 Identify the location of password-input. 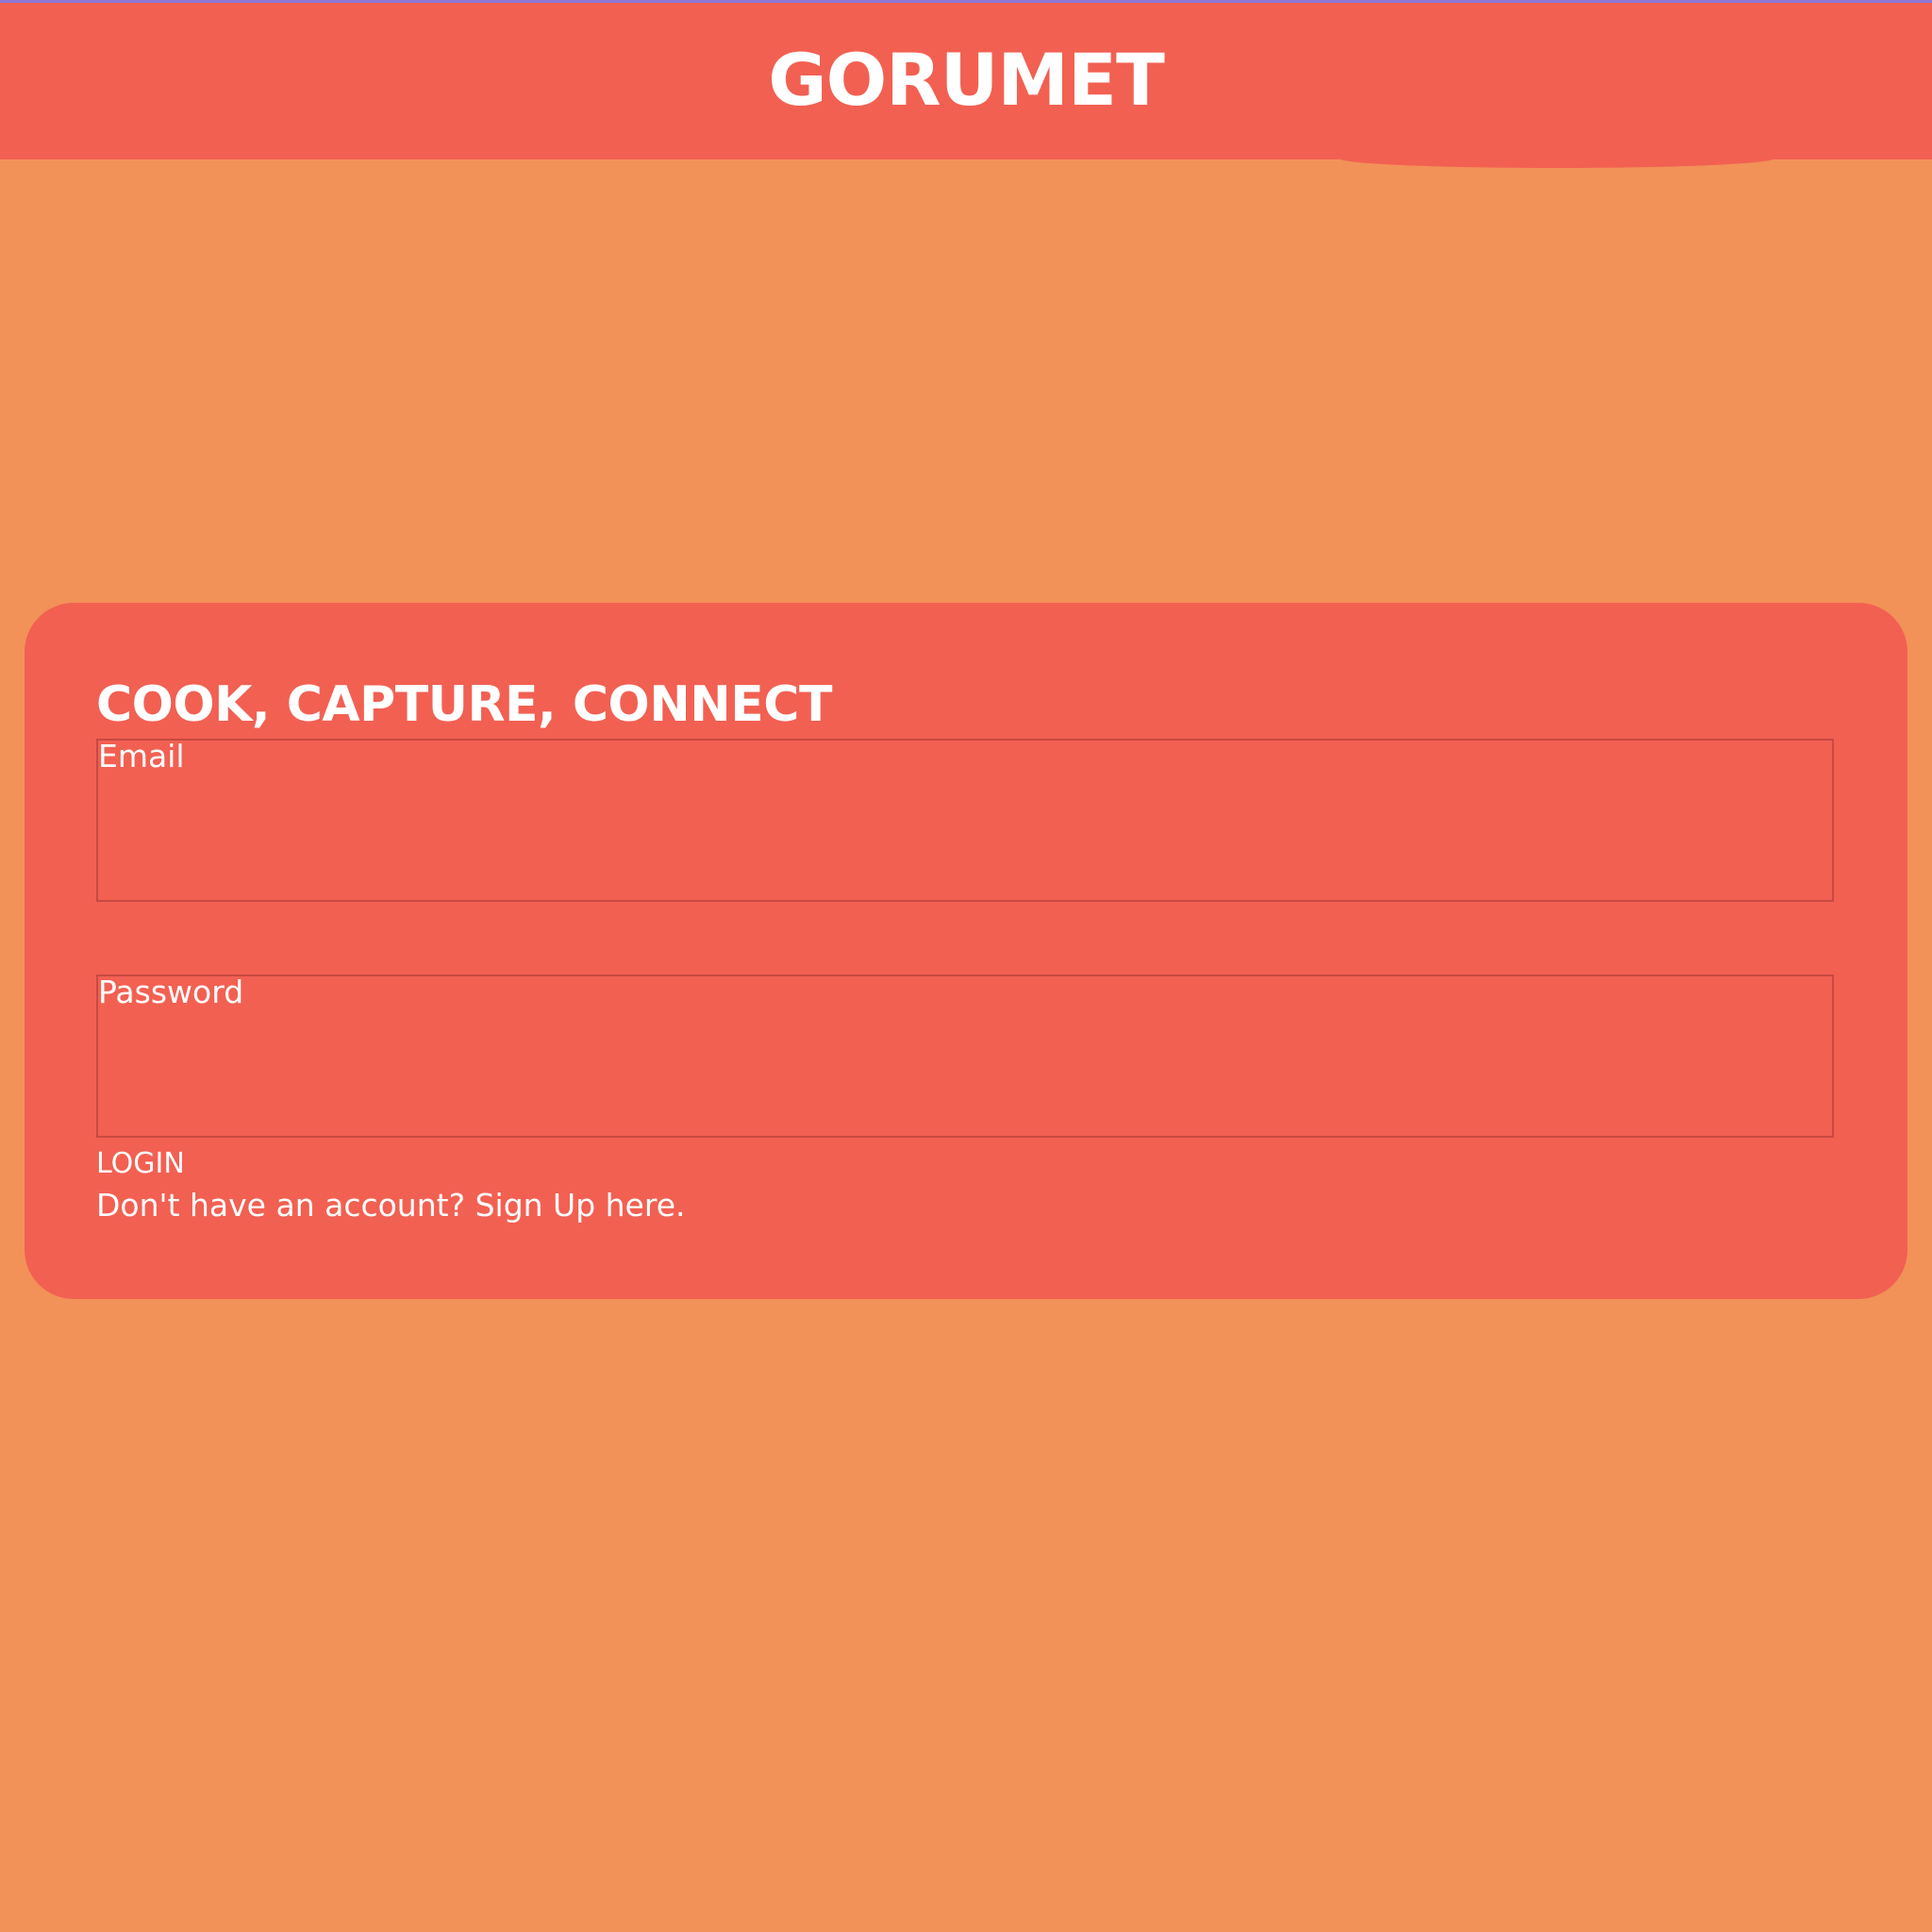
(965, 1074).